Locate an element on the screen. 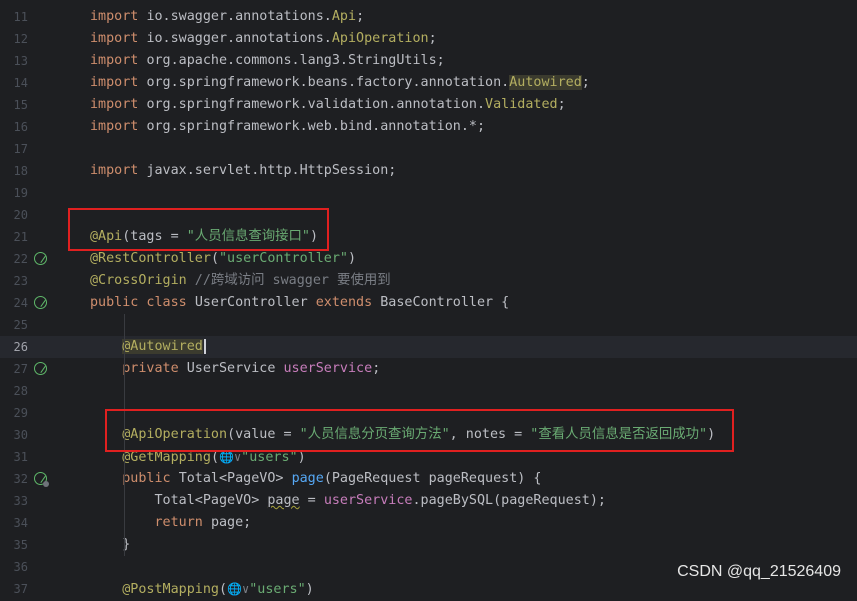  code-text: @Autowired is located at coordinates (148, 347).